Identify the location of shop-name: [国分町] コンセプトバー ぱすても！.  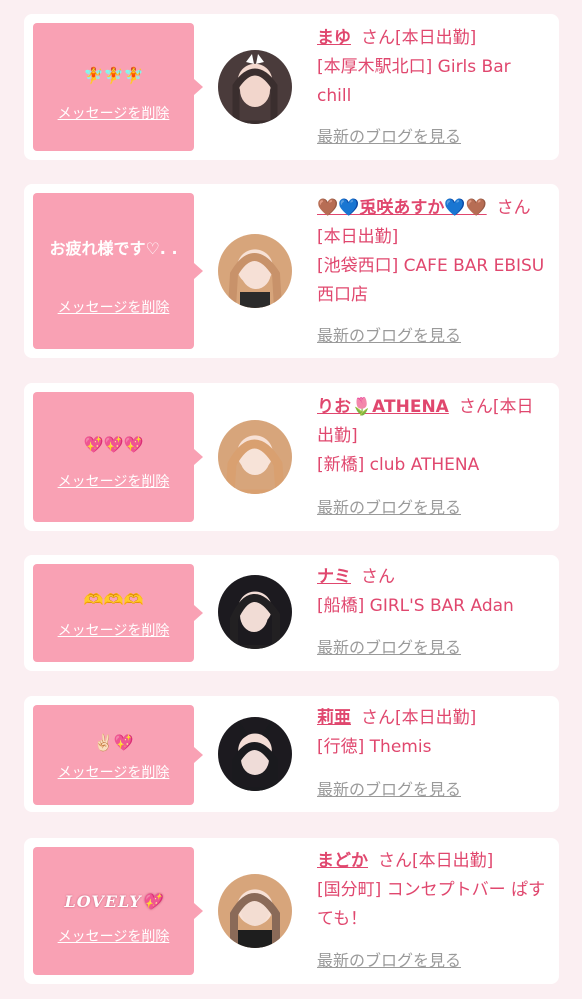
(431, 904).